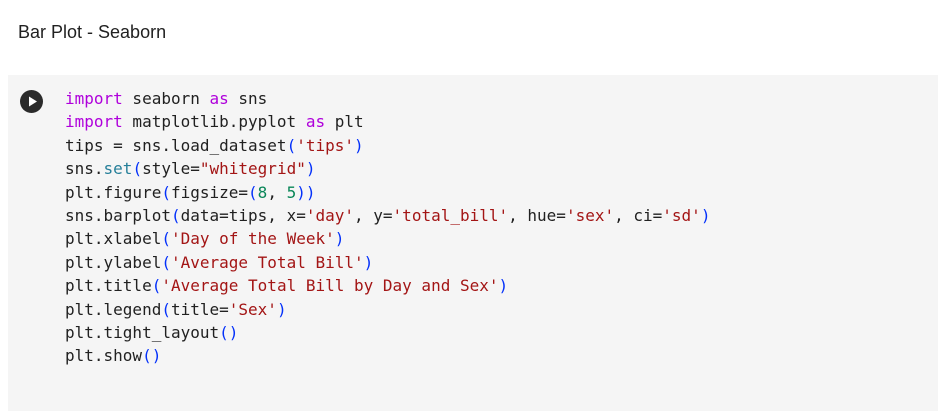 The height and width of the screenshot is (411, 938). Describe the element at coordinates (113, 192) in the screenshot. I see `code-token-plain: plt.figure` at that location.